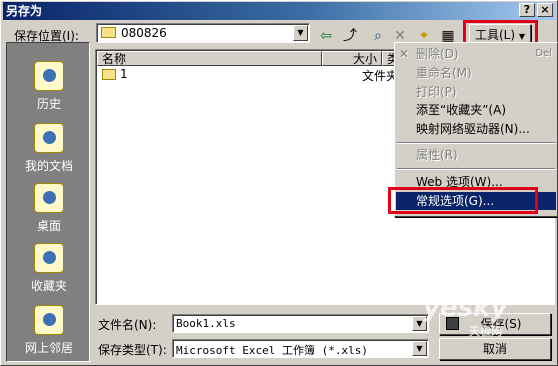 The height and width of the screenshot is (366, 558). What do you see at coordinates (206, 323) in the screenshot?
I see `filename-value: Book1.xls` at bounding box center [206, 323].